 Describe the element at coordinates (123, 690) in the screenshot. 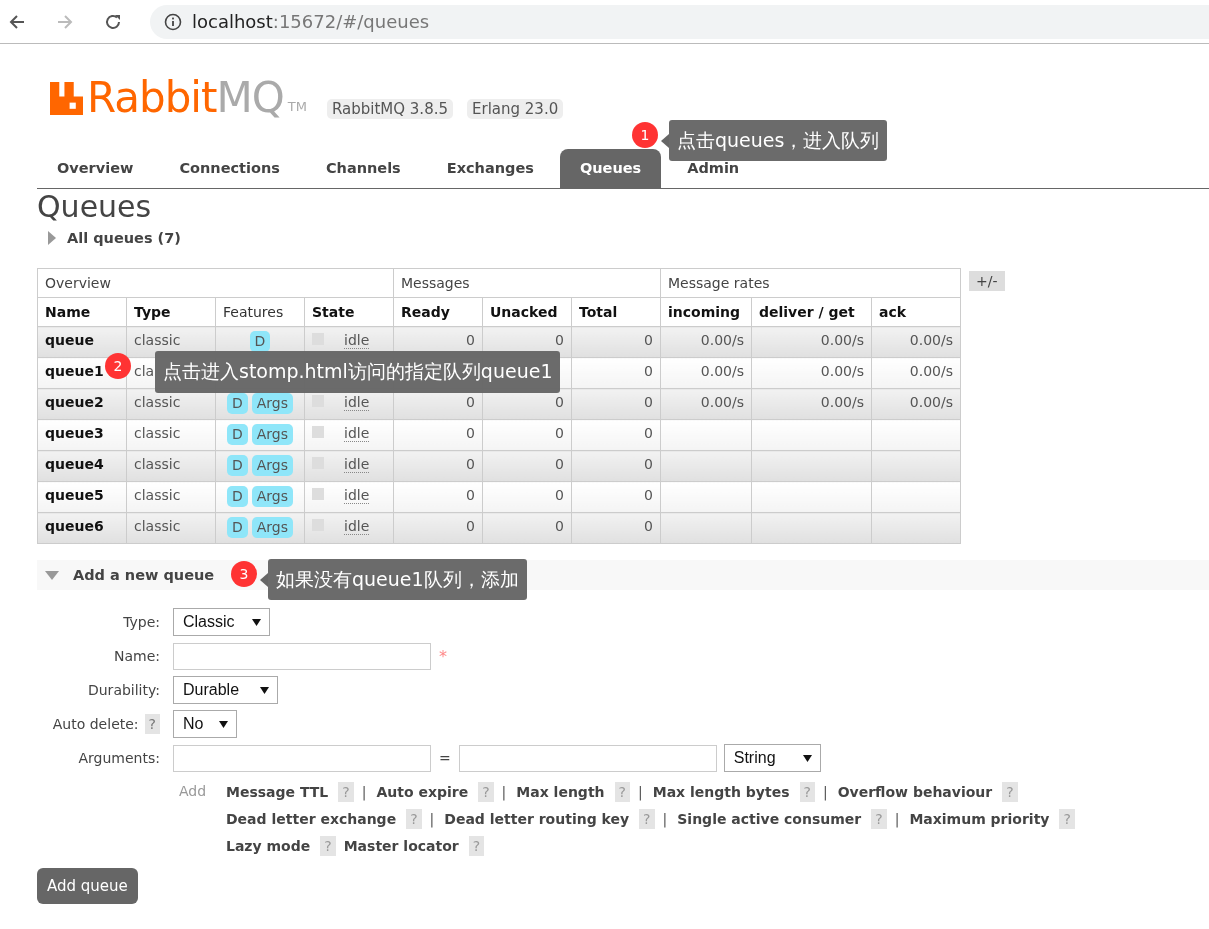

I see `field-label: Durability:` at that location.